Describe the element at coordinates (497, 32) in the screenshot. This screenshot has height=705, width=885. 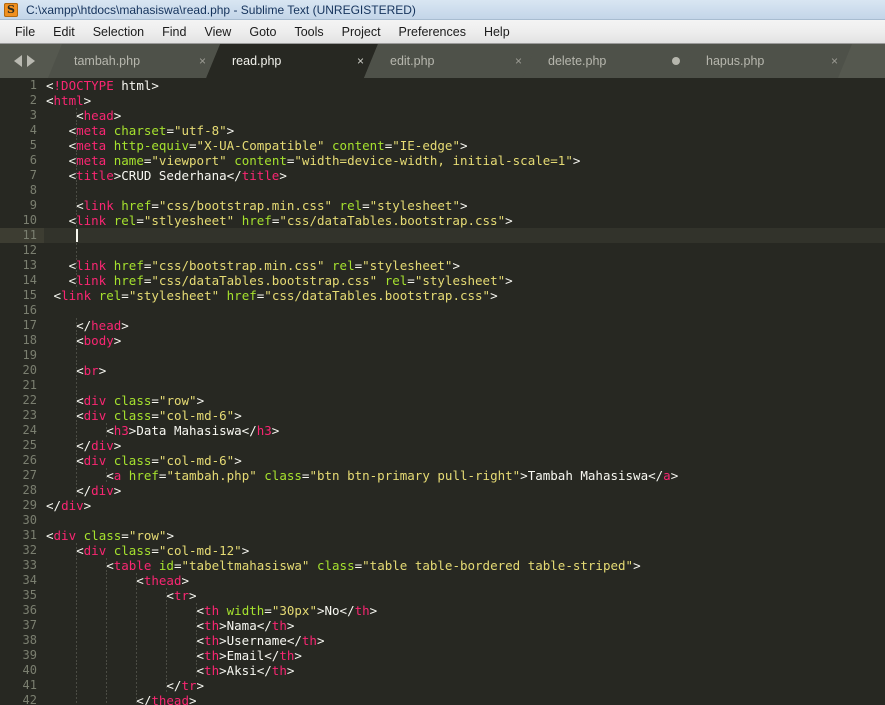
I see `menu-item-help: Help` at that location.